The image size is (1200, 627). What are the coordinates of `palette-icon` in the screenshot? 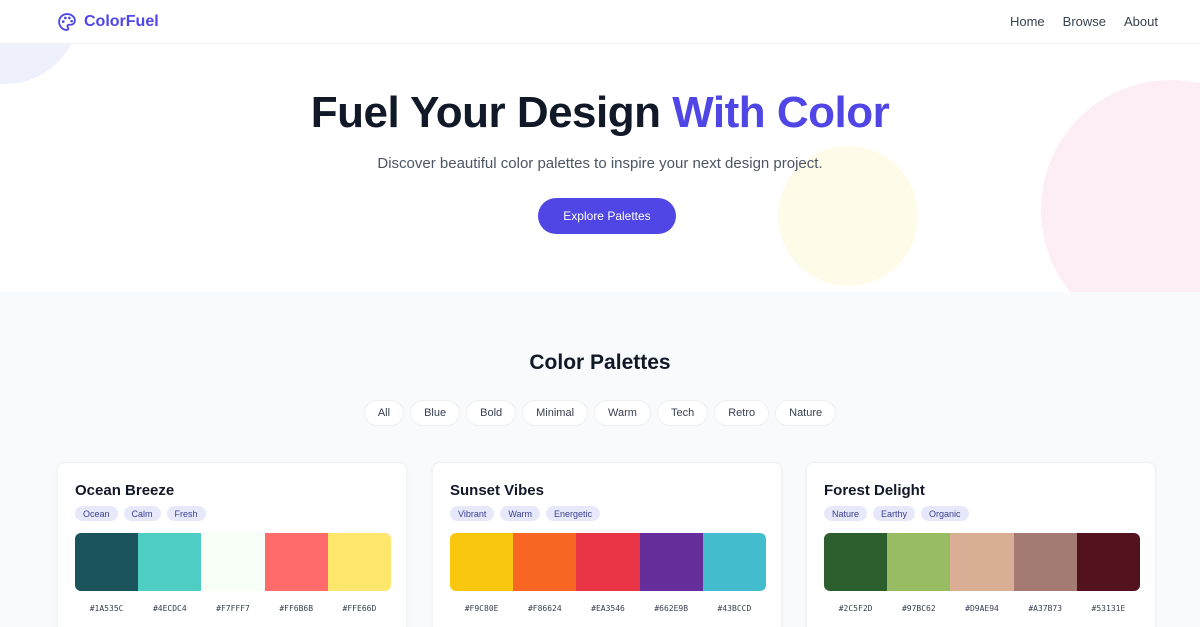 It's located at (67, 21).